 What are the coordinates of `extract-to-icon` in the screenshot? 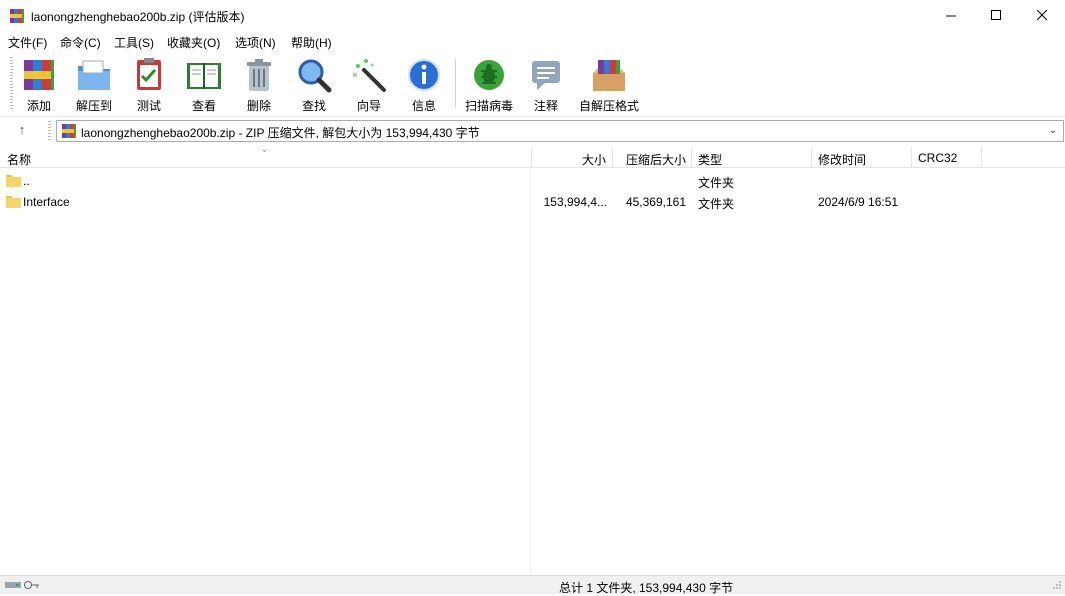 It's located at (94, 75).